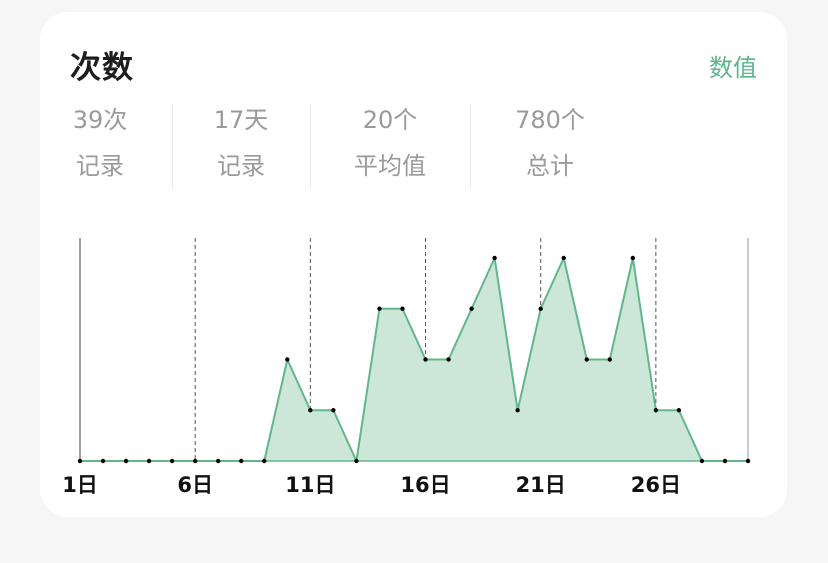 This screenshot has height=563, width=828. What do you see at coordinates (80, 485) in the screenshot?
I see `x-tick-label: 1日` at bounding box center [80, 485].